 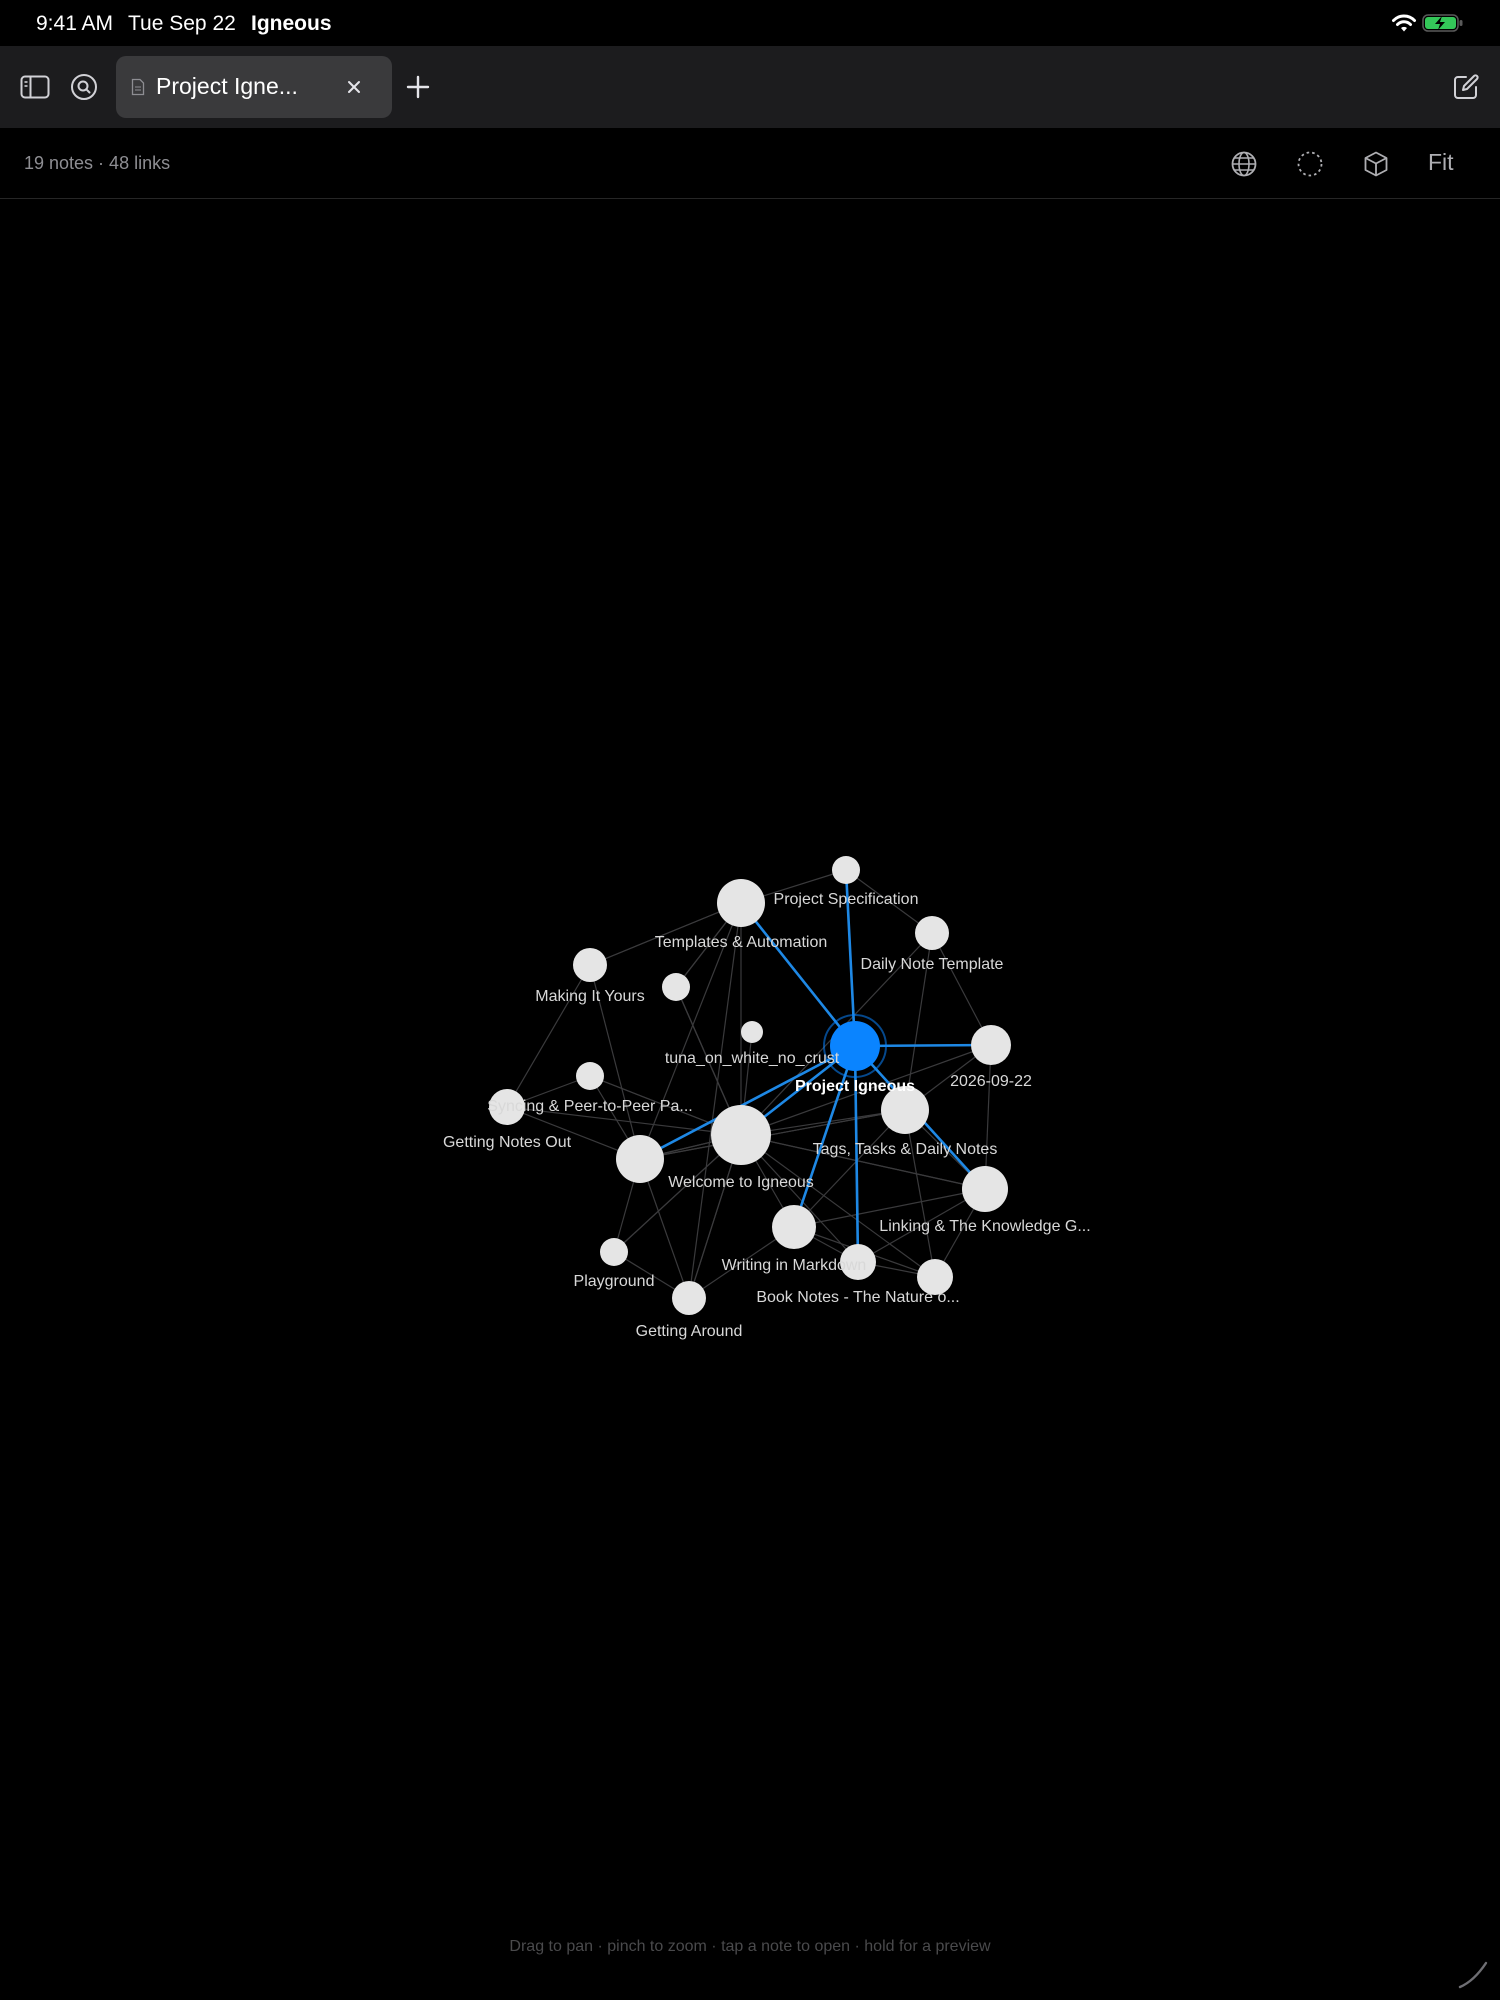 I want to click on compose-button, so click(x=1466, y=87).